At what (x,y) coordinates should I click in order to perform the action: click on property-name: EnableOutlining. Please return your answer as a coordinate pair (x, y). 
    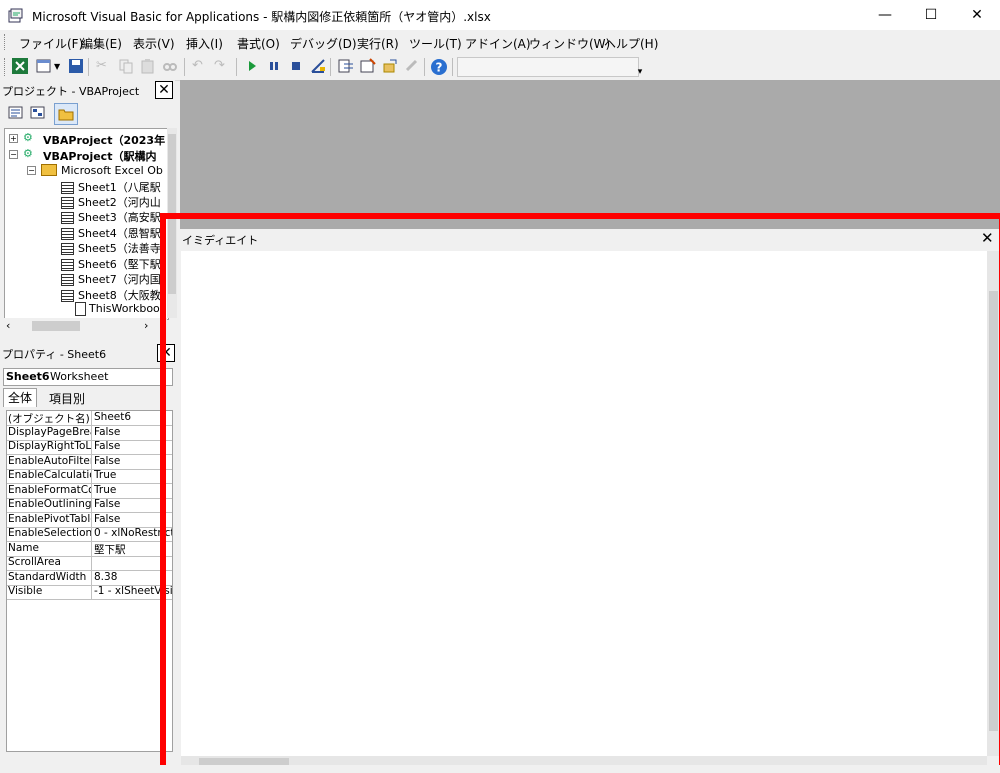
    Looking at the image, I should click on (50, 505).